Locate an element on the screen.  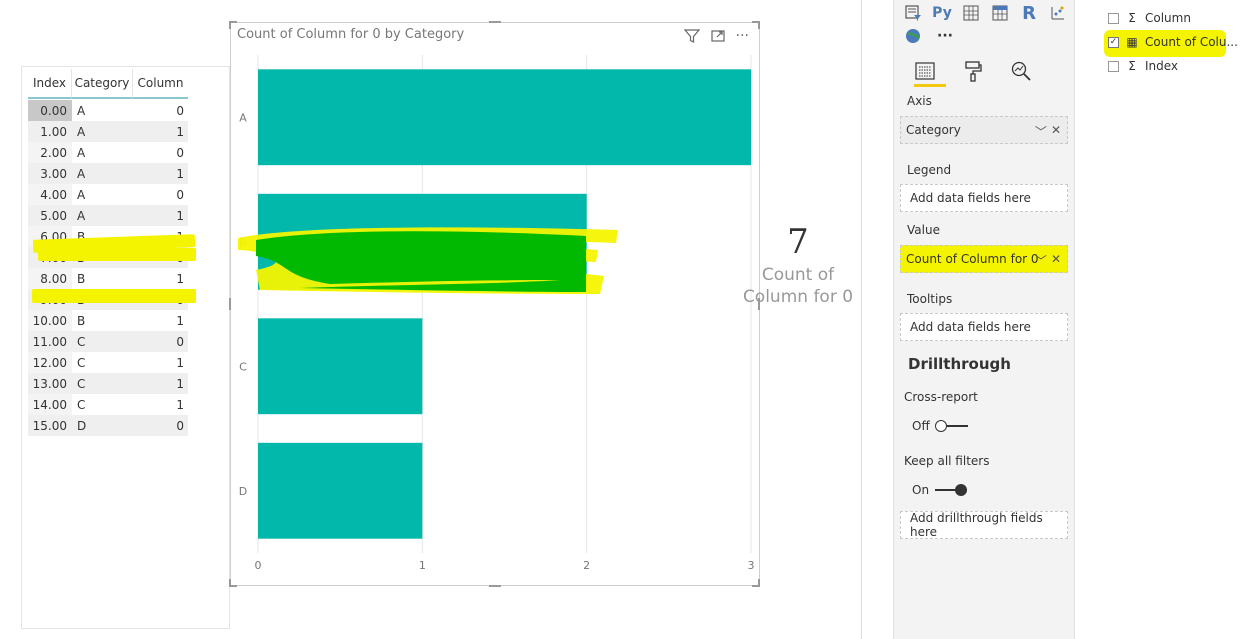
table-row: 14.00 C 1 is located at coordinates (108, 404).